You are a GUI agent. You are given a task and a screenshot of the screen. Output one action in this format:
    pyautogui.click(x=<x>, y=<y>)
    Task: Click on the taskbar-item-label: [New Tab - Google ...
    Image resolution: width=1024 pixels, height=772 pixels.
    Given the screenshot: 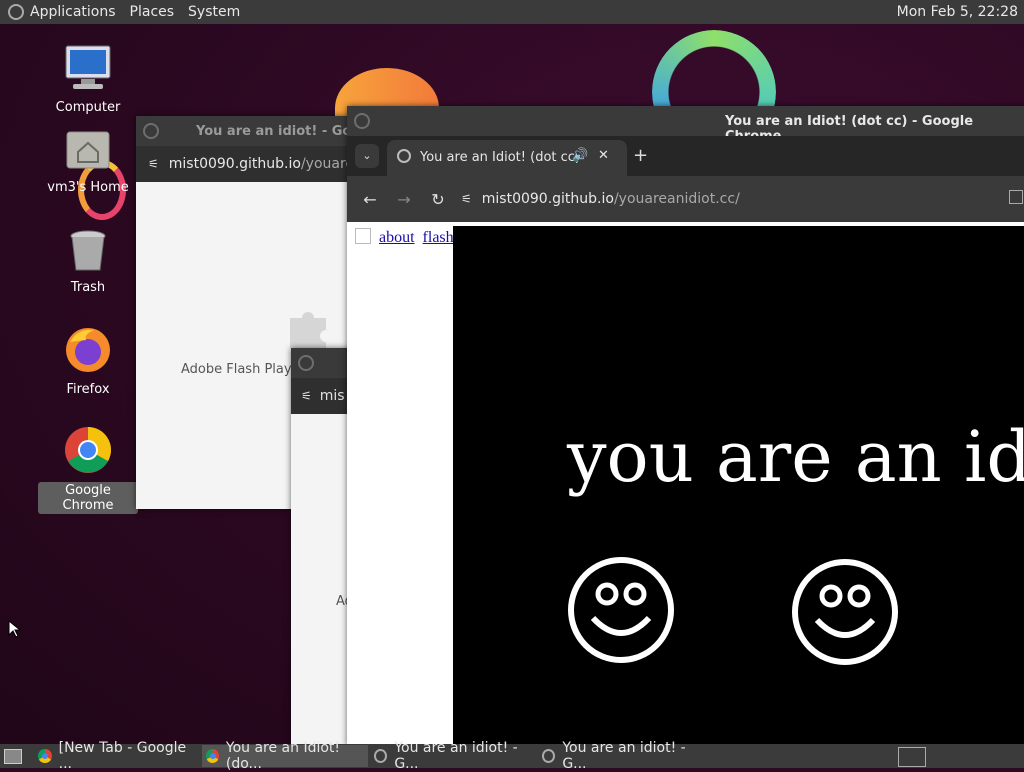 What is the action you would take?
    pyautogui.click(x=122, y=756)
    